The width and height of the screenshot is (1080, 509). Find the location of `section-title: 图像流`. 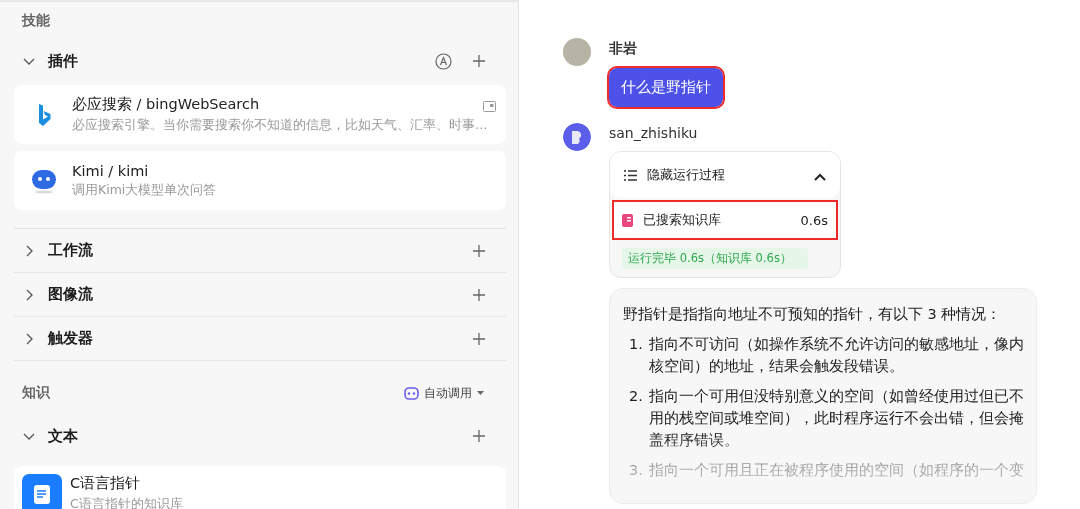

section-title: 图像流 is located at coordinates (254, 294).